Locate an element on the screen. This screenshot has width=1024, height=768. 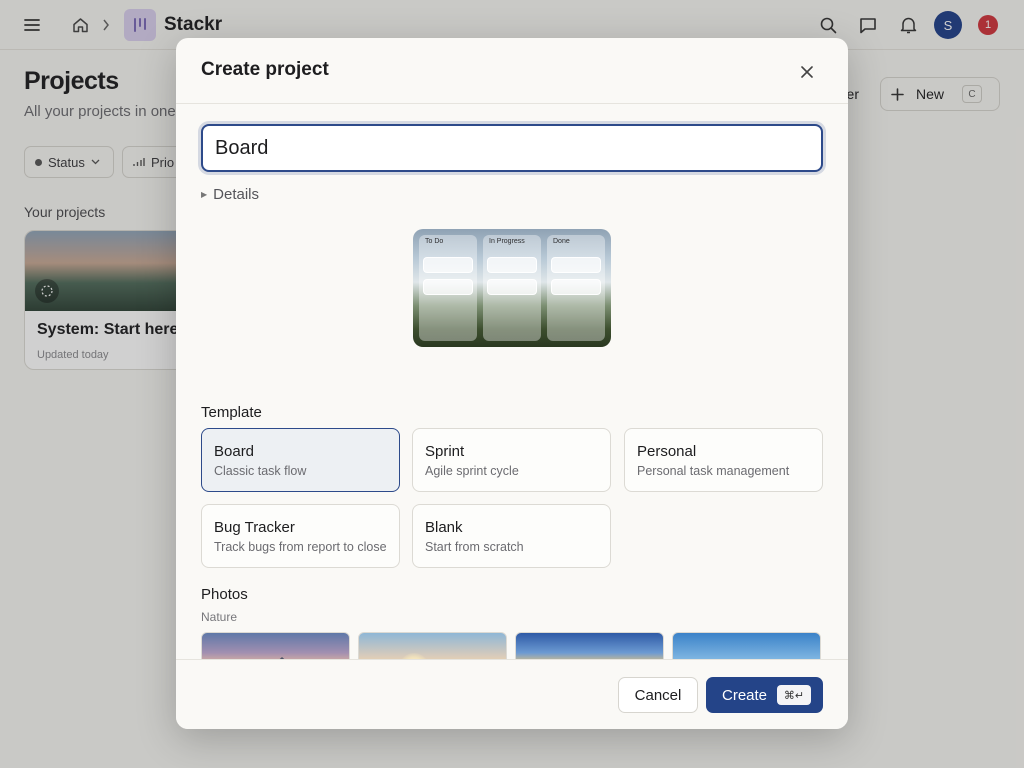
template-name: Bug Tracker is located at coordinates (254, 527).